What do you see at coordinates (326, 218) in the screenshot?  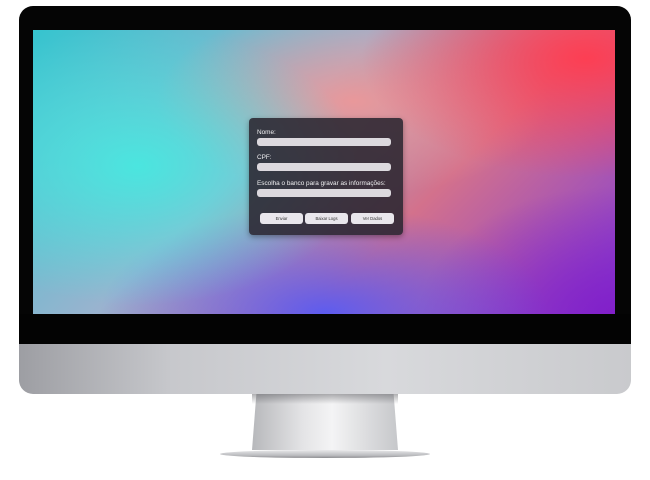 I see `baixar-log-button: Baixar Logs` at bounding box center [326, 218].